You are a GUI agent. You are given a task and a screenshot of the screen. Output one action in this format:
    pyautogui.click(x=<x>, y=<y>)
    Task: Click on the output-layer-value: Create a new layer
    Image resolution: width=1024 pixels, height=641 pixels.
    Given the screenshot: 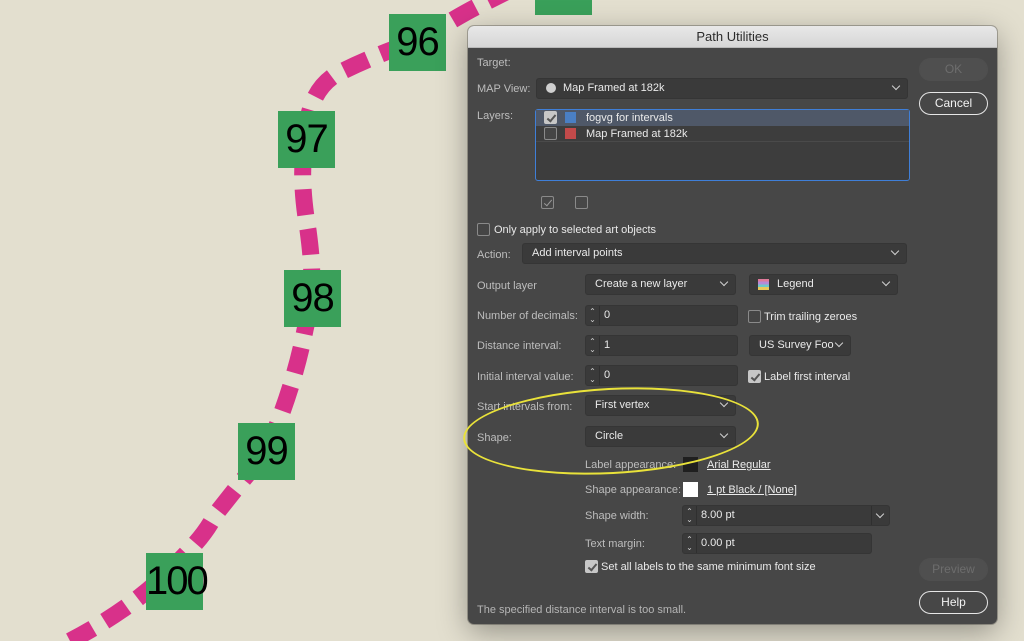 What is the action you would take?
    pyautogui.click(x=641, y=284)
    